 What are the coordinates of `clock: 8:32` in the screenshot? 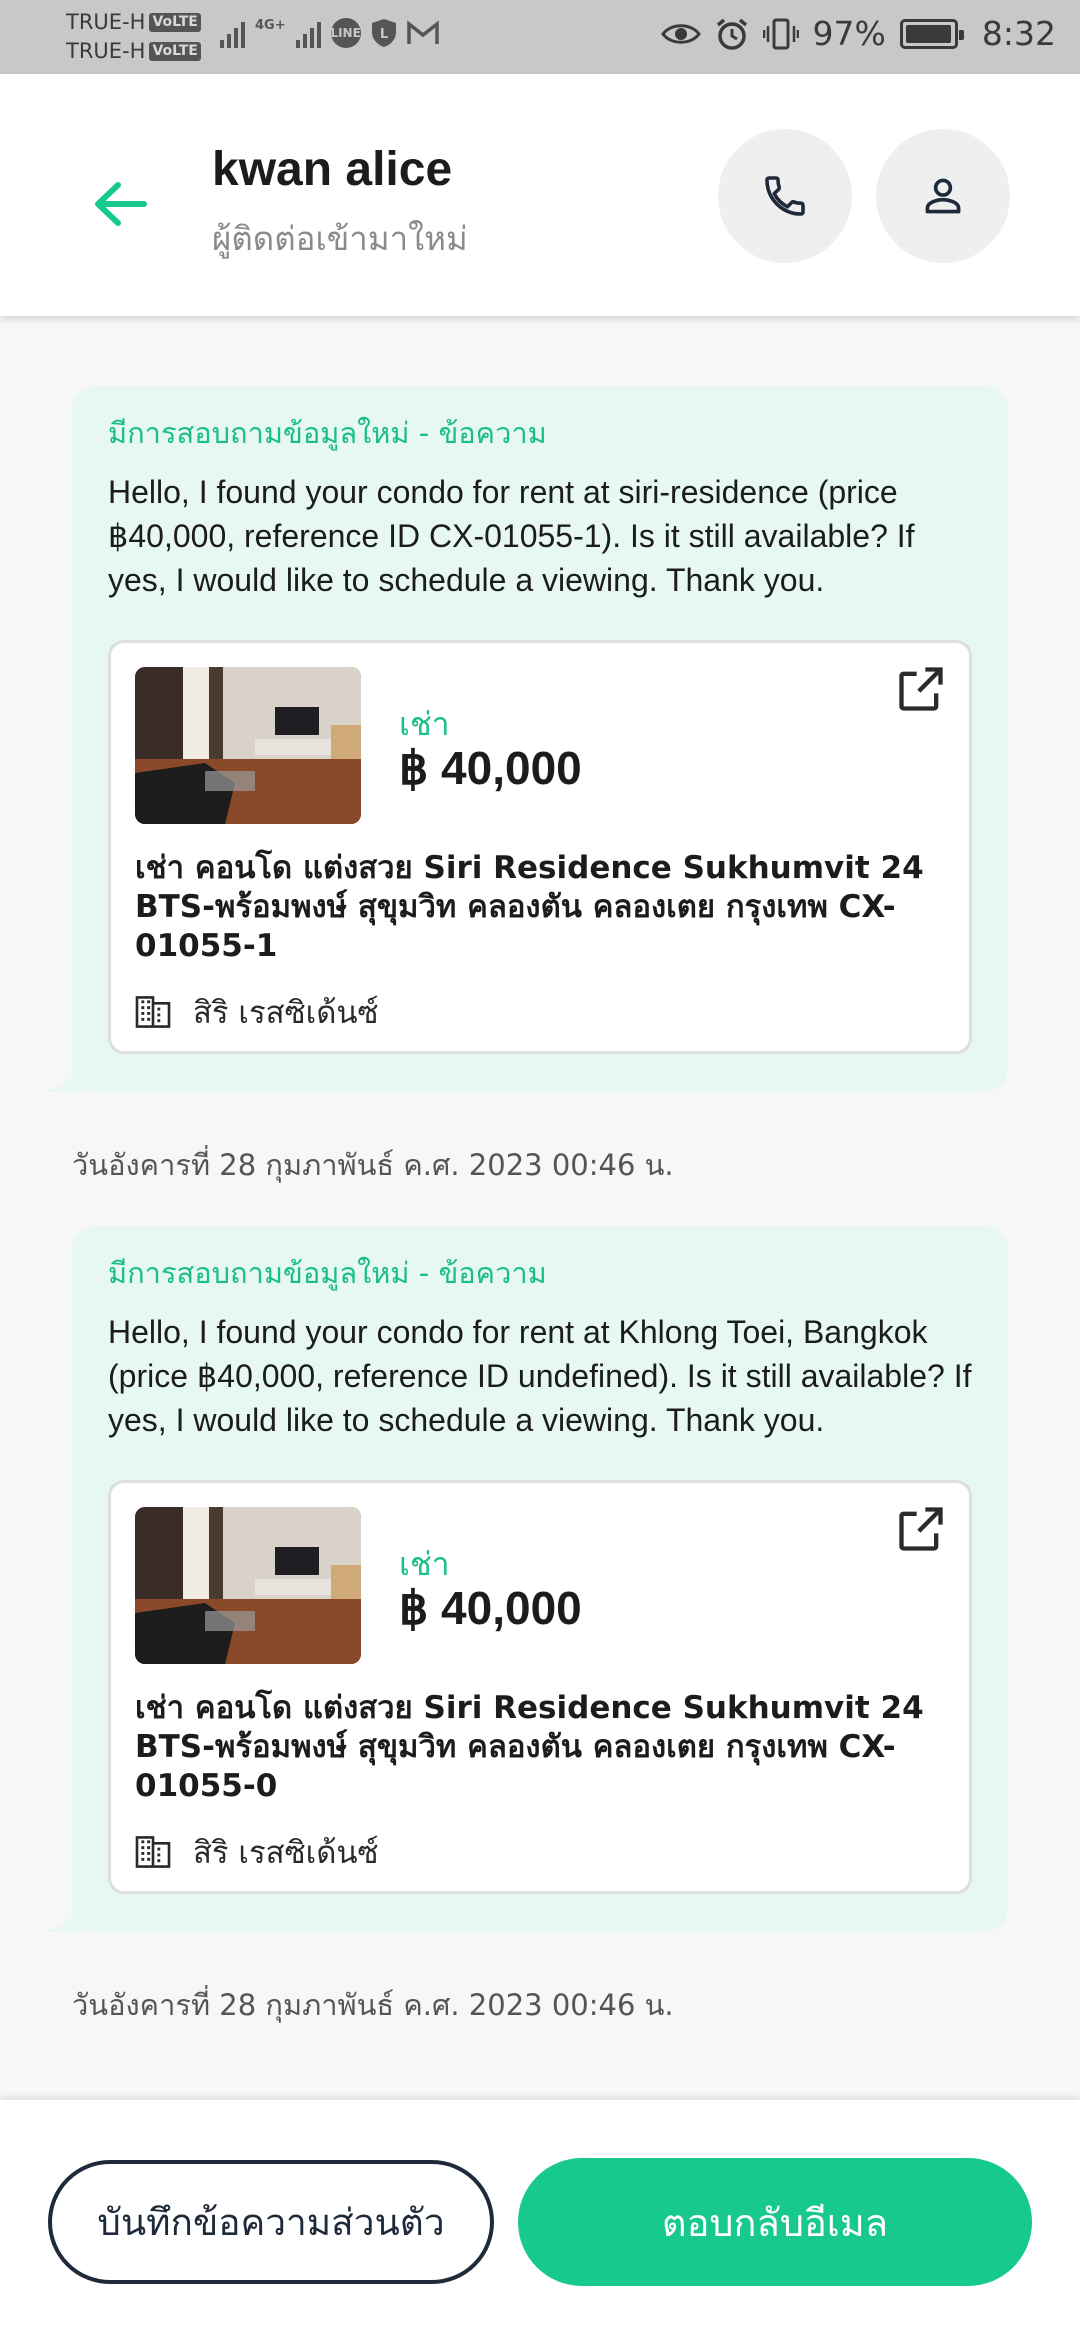 It's located at (1018, 33).